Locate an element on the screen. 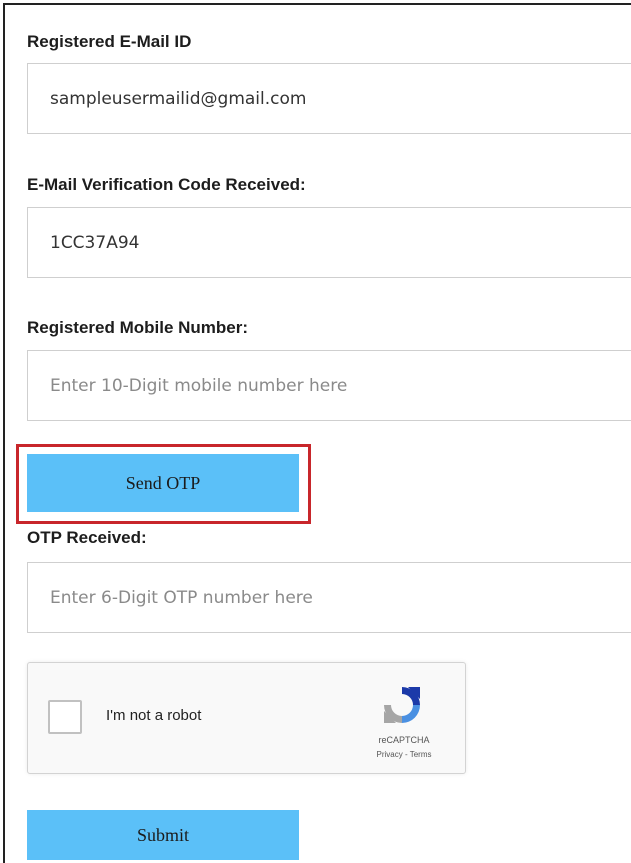 The image size is (631, 863). submit-button: Submit is located at coordinates (163, 835).